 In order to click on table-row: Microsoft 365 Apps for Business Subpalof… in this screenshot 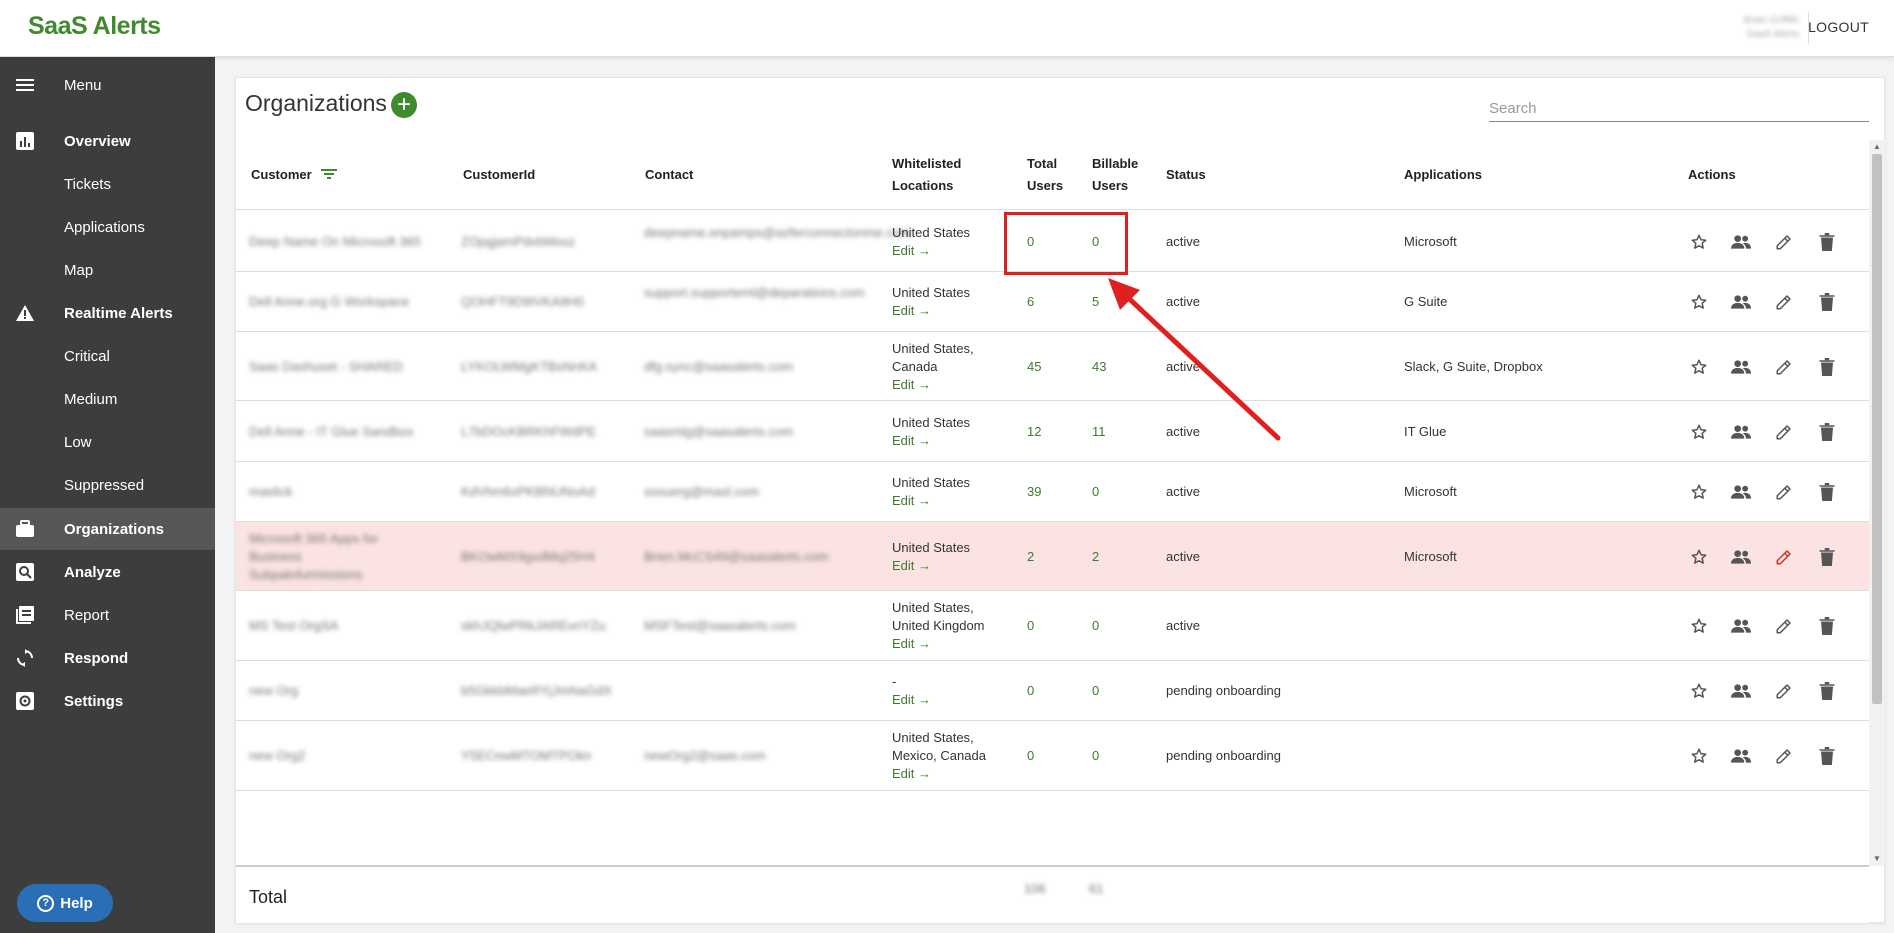, I will do `click(1052, 556)`.